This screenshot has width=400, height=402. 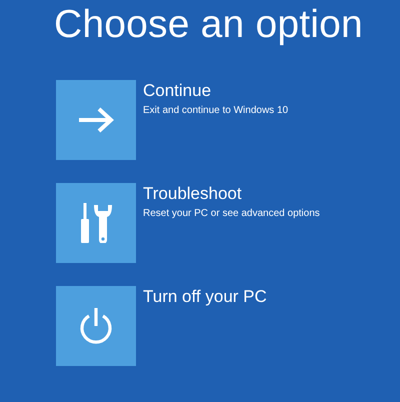 I want to click on power-icon, so click(x=96, y=326).